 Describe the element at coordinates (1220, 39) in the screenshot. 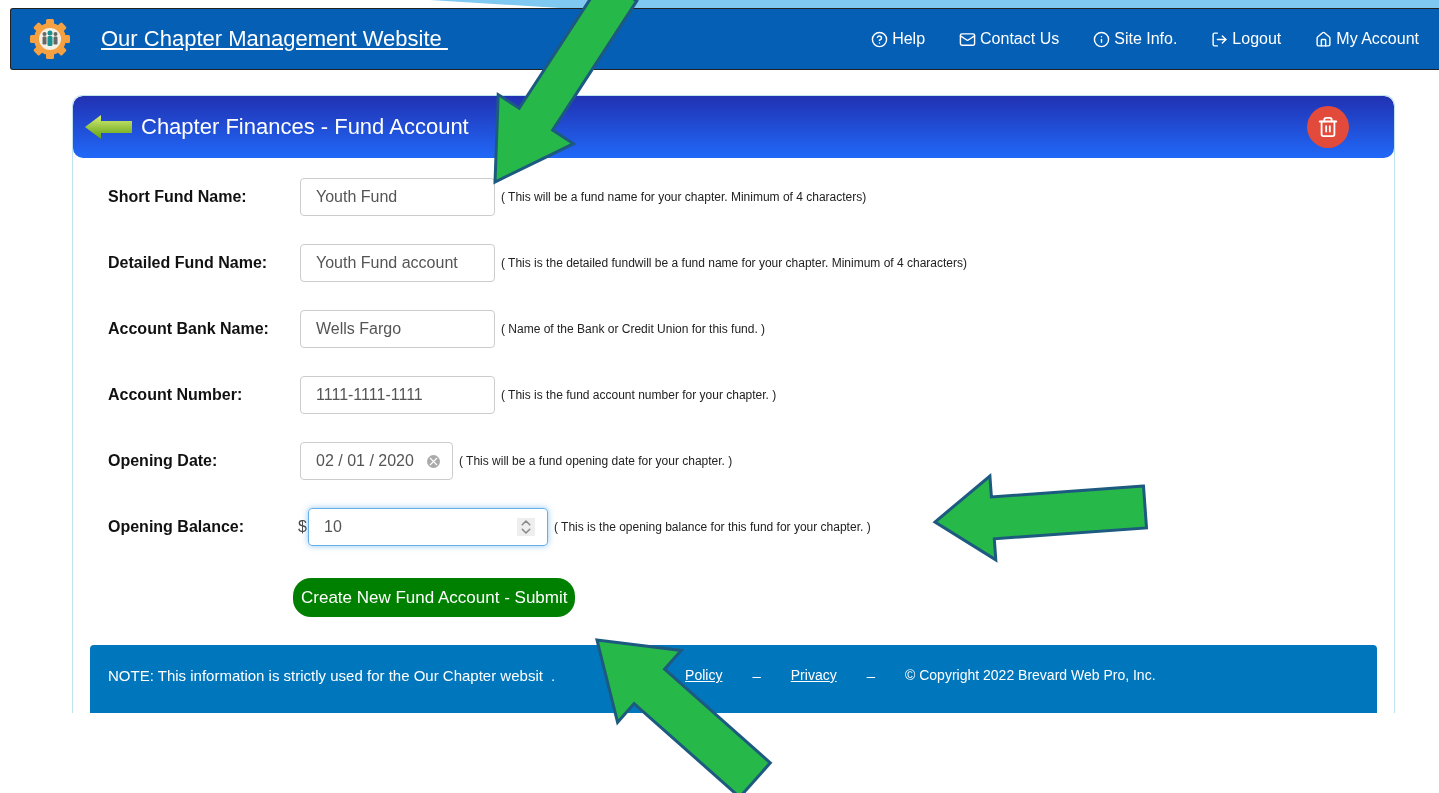

I see `logout-icon` at that location.